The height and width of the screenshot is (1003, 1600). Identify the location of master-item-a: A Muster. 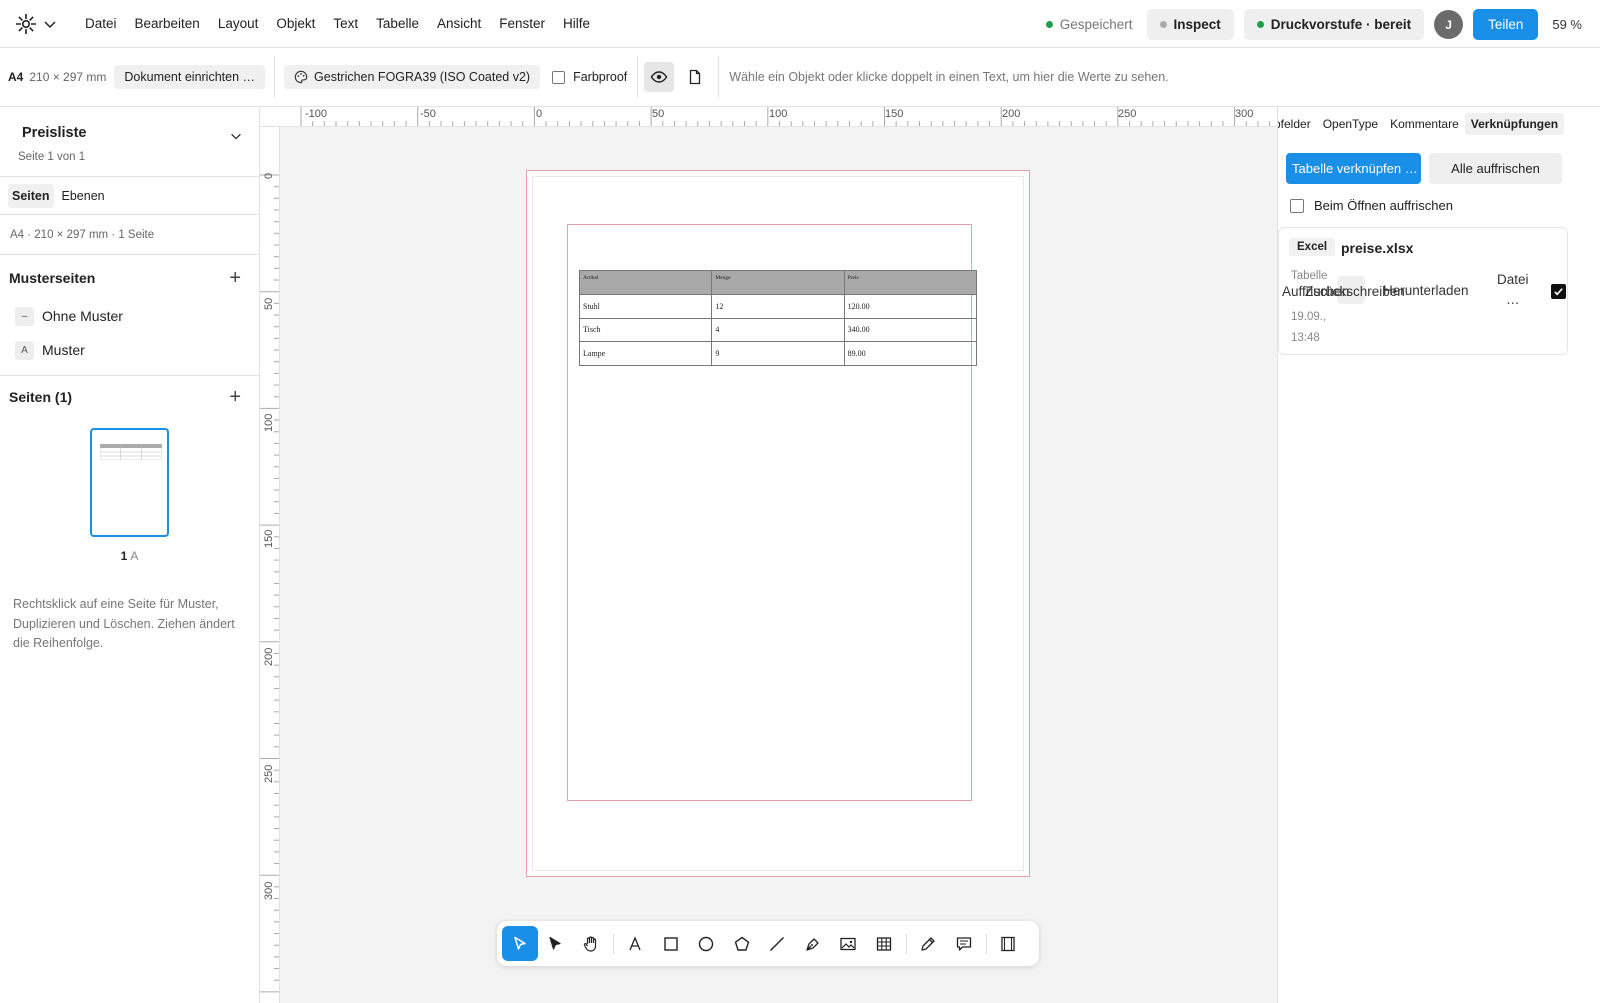
(129, 350).